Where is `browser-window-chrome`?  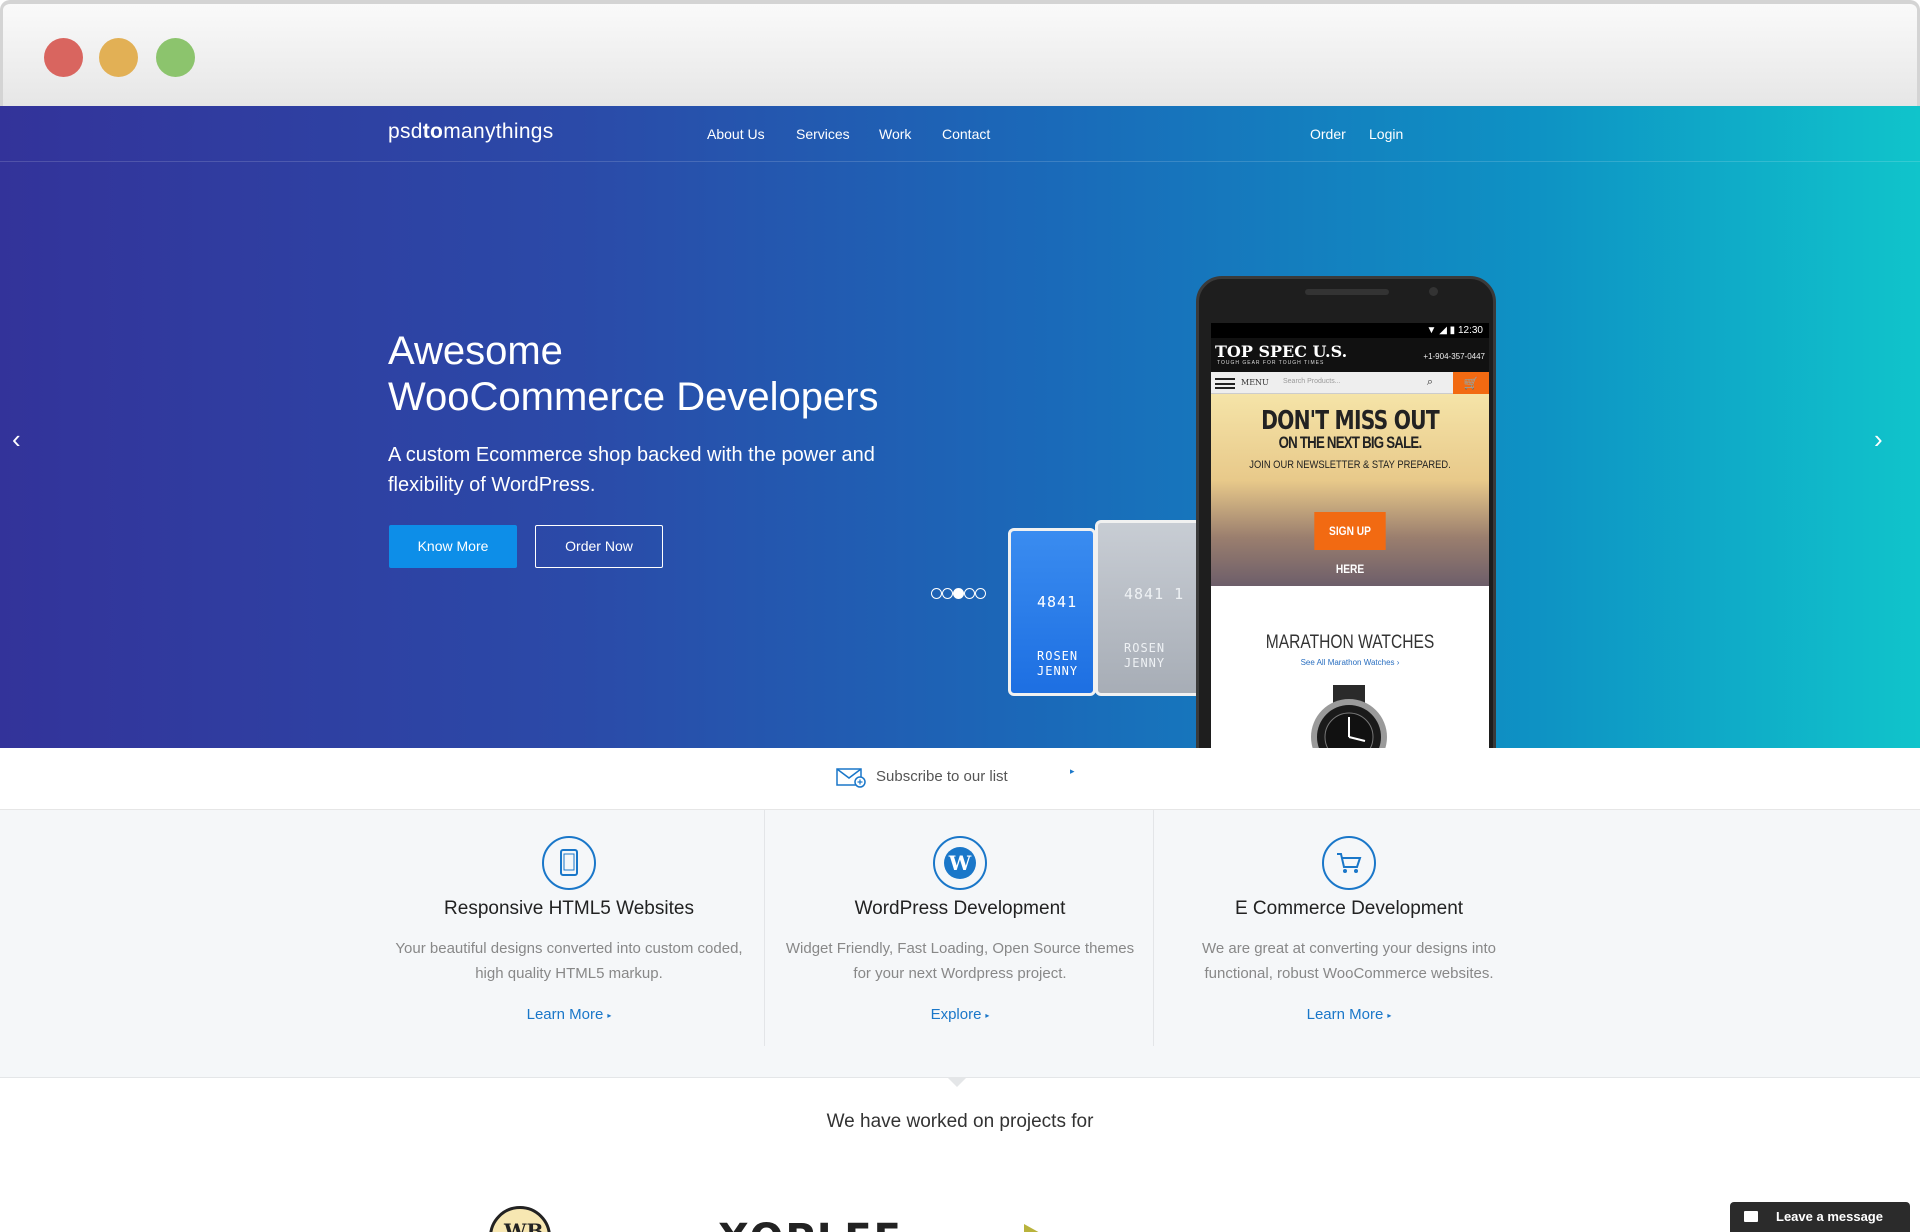 browser-window-chrome is located at coordinates (960, 53).